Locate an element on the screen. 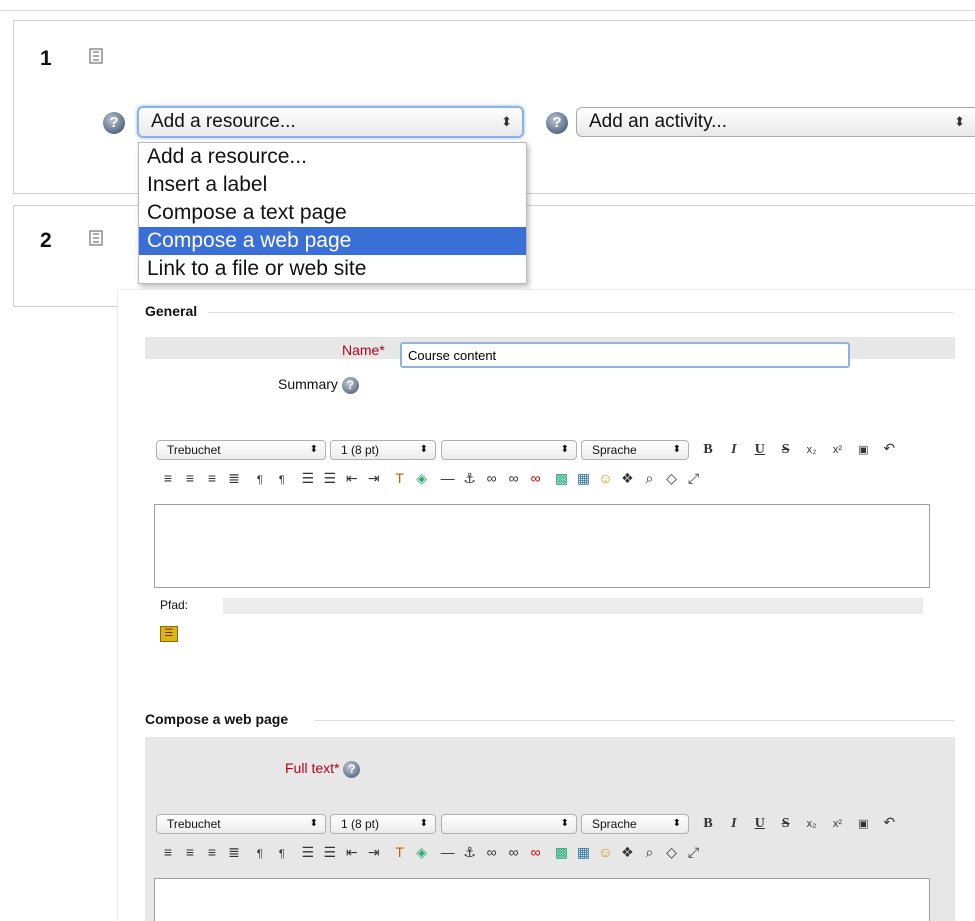 The height and width of the screenshot is (921, 975). name-label: Name* is located at coordinates (363, 350).